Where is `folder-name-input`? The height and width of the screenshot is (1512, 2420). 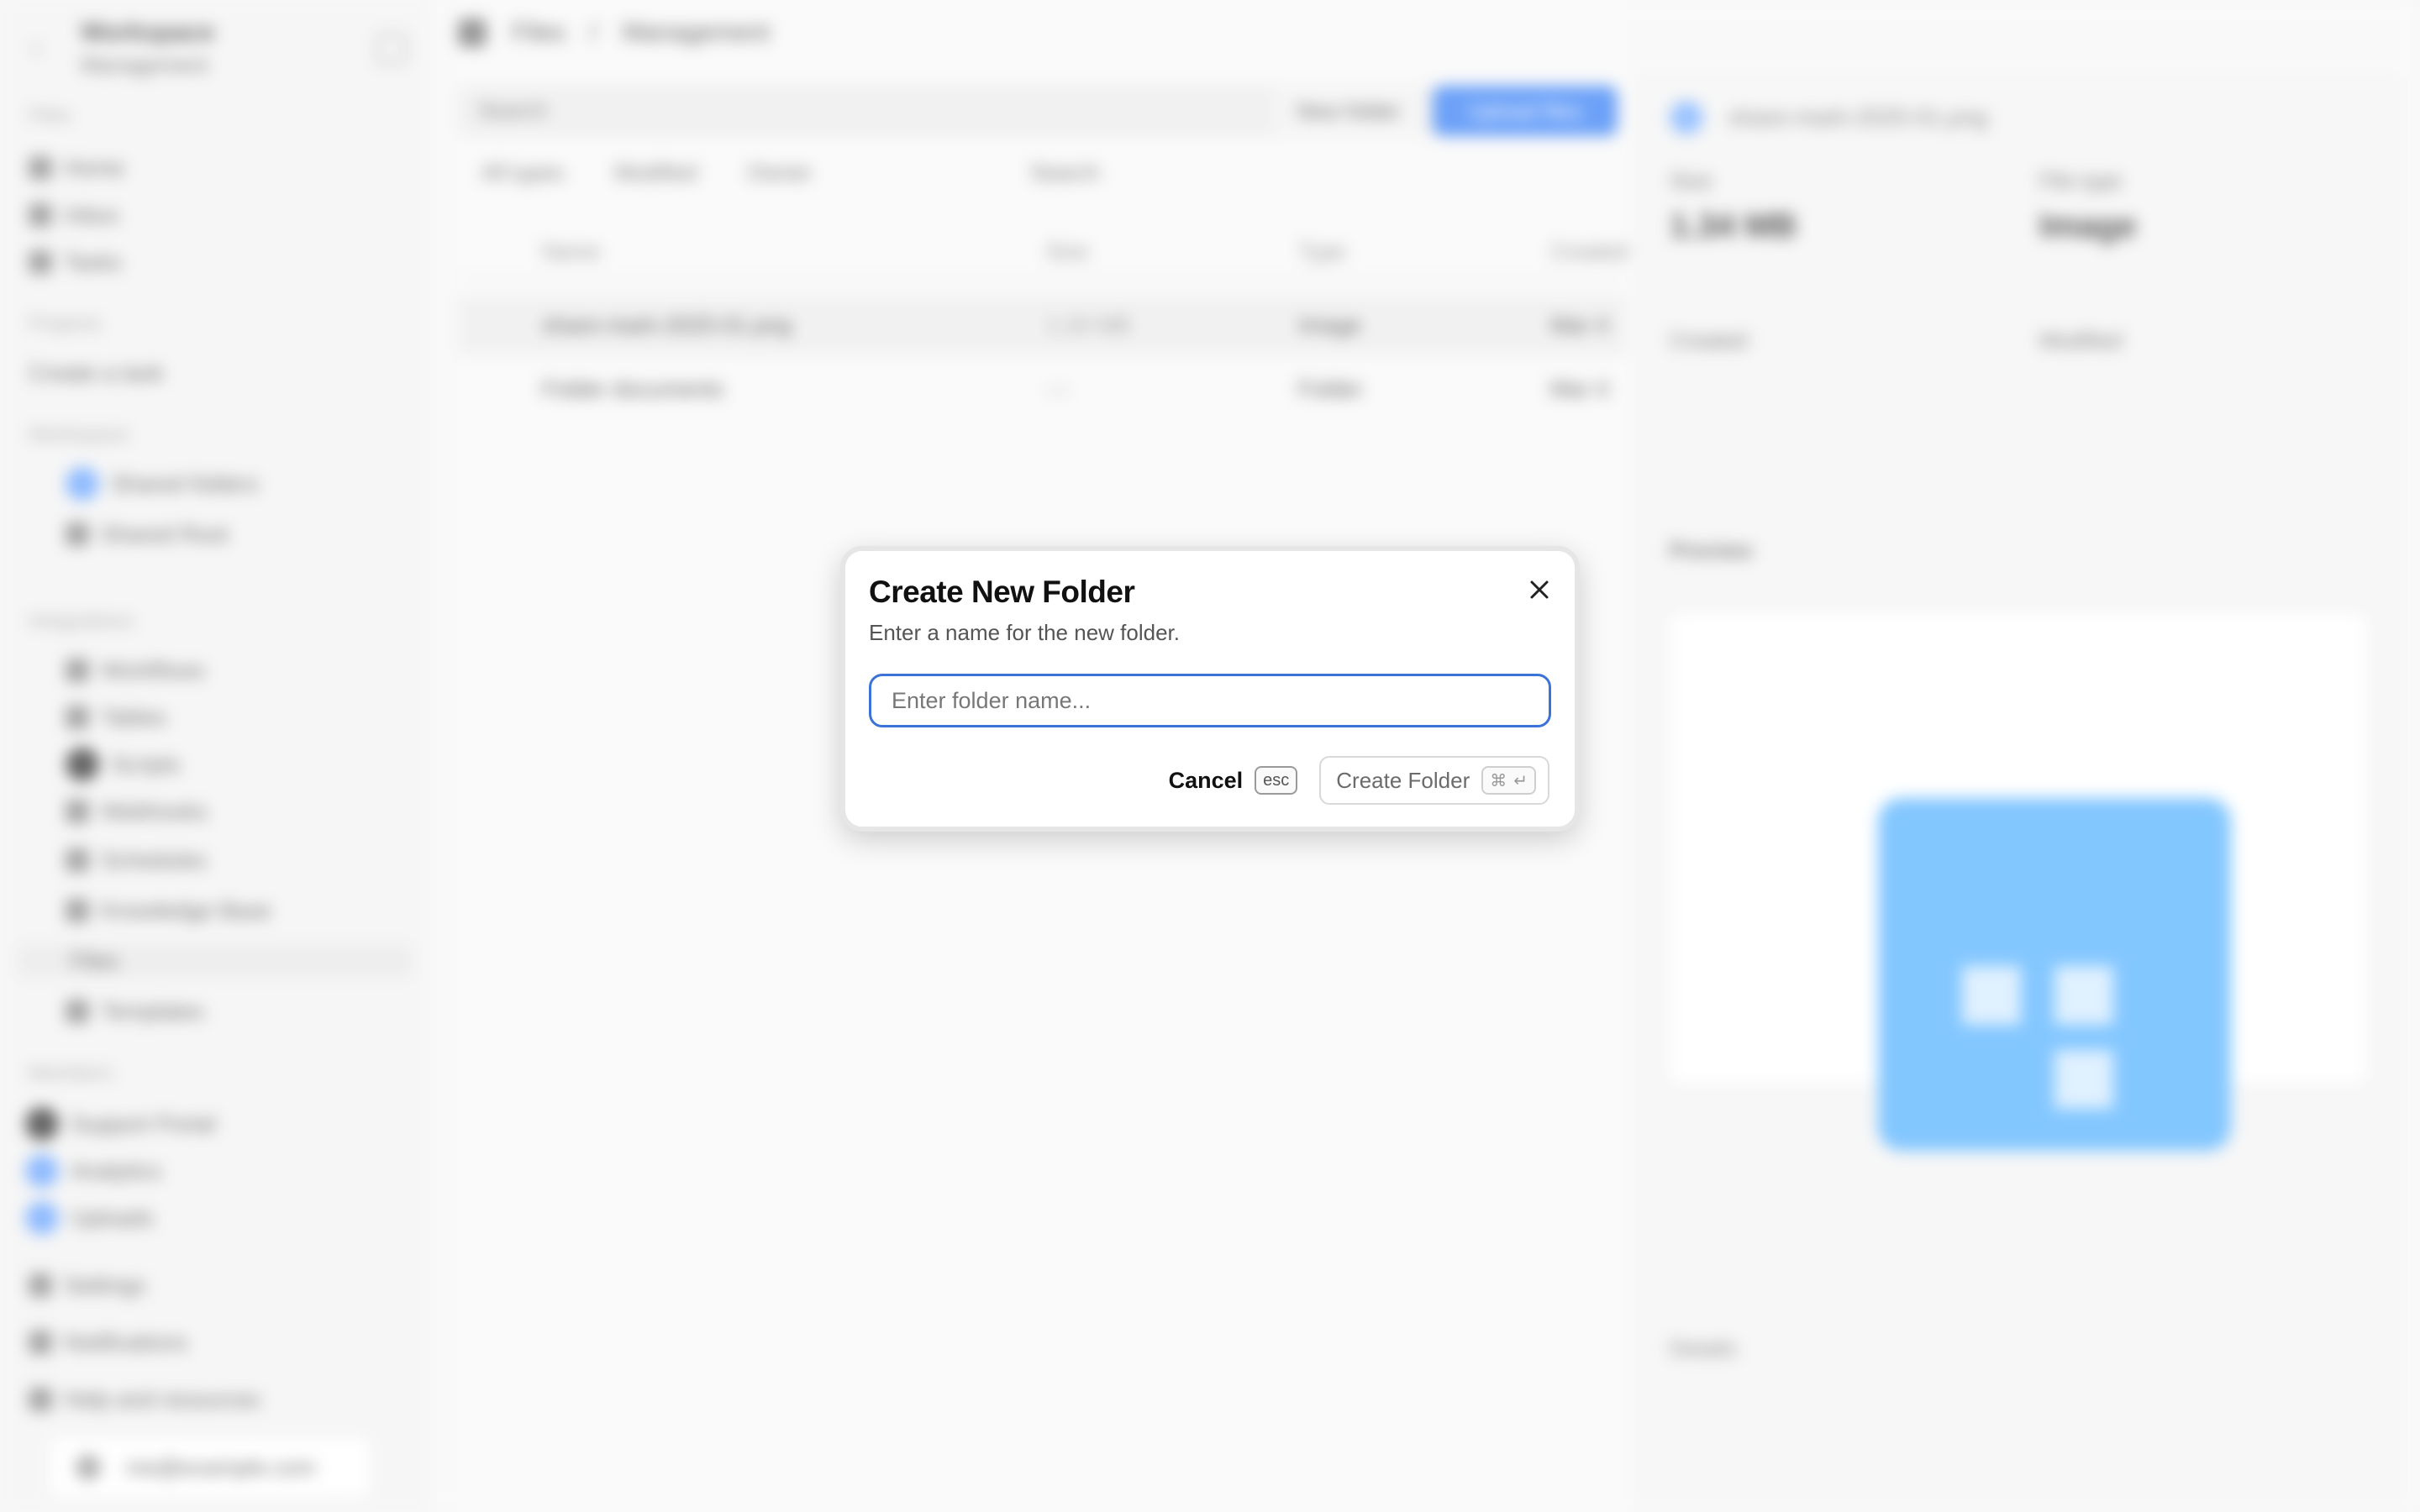
folder-name-input is located at coordinates (1210, 700).